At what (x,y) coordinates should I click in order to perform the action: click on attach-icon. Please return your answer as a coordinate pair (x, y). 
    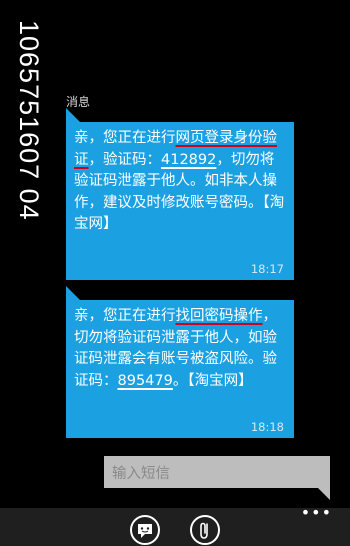
    Looking at the image, I should click on (204, 530).